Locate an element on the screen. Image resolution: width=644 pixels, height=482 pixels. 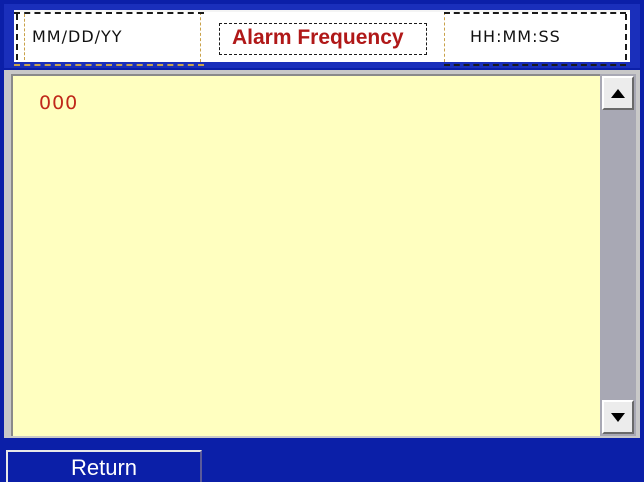
footer-bar: Return is located at coordinates (322, 462).